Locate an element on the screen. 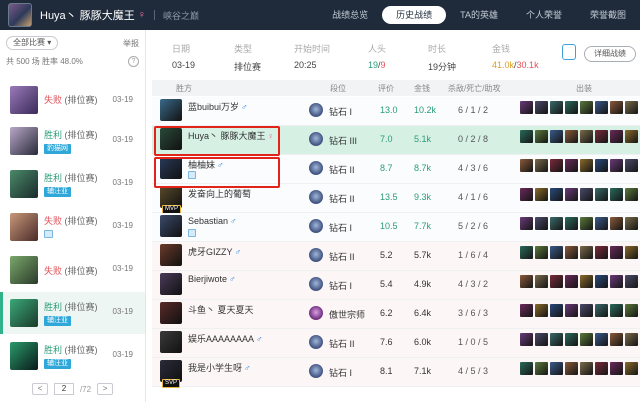 This screenshot has height=402, width=640. detail-stats-button: 详细战绩 is located at coordinates (610, 54).